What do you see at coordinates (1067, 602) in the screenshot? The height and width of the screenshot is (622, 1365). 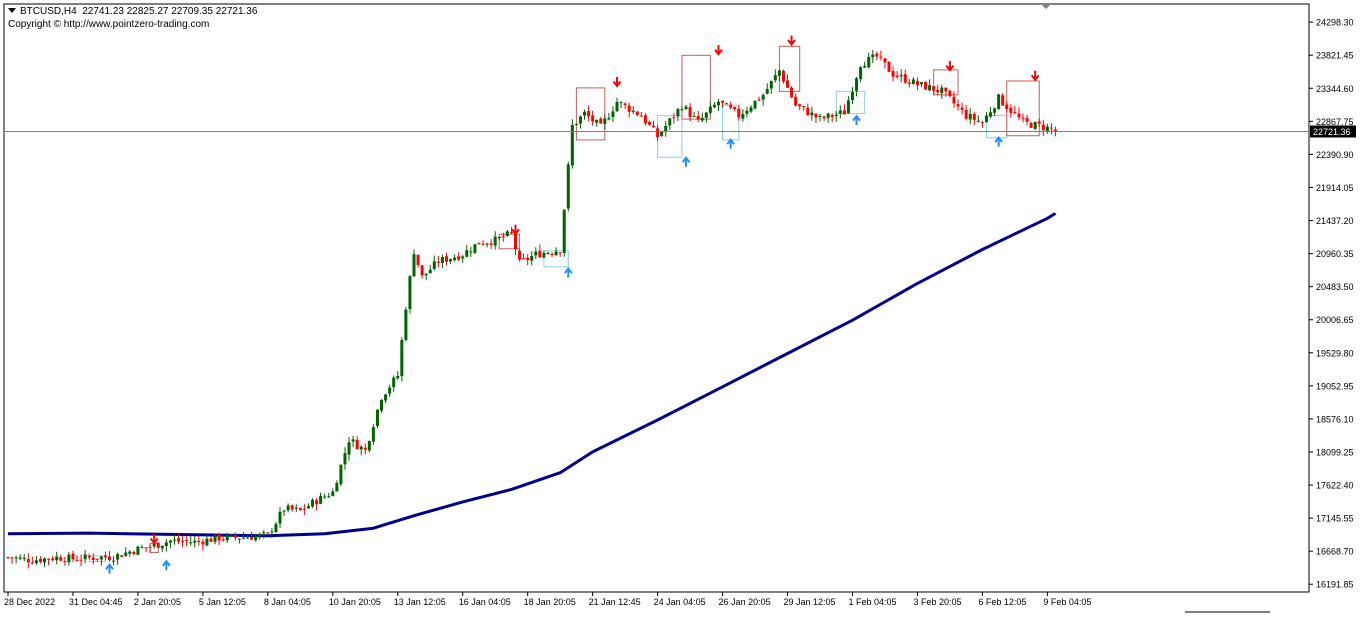 I see `time-tick-label: 9 Feb 04:05` at bounding box center [1067, 602].